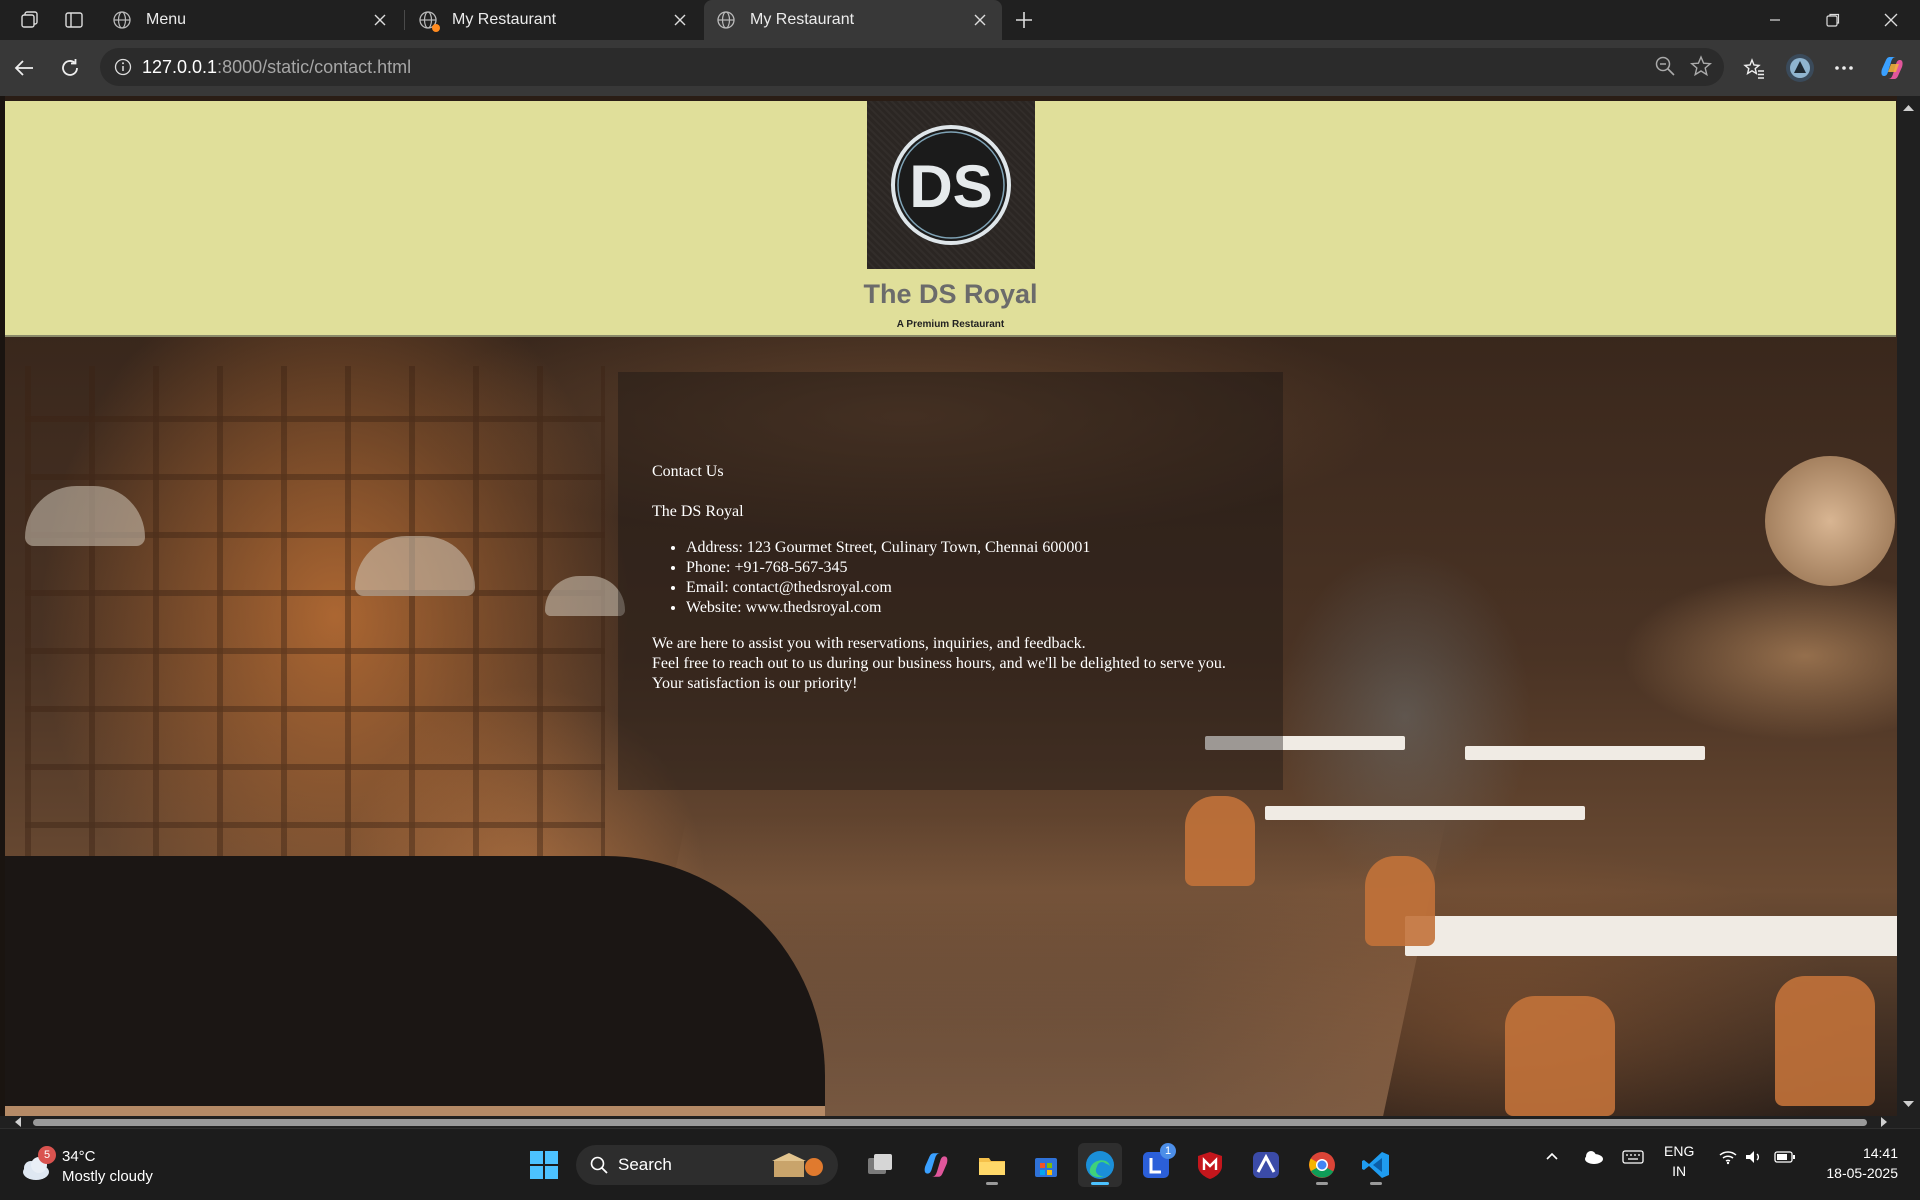  Describe the element at coordinates (1633, 1158) in the screenshot. I see `keyboard-icon` at that location.